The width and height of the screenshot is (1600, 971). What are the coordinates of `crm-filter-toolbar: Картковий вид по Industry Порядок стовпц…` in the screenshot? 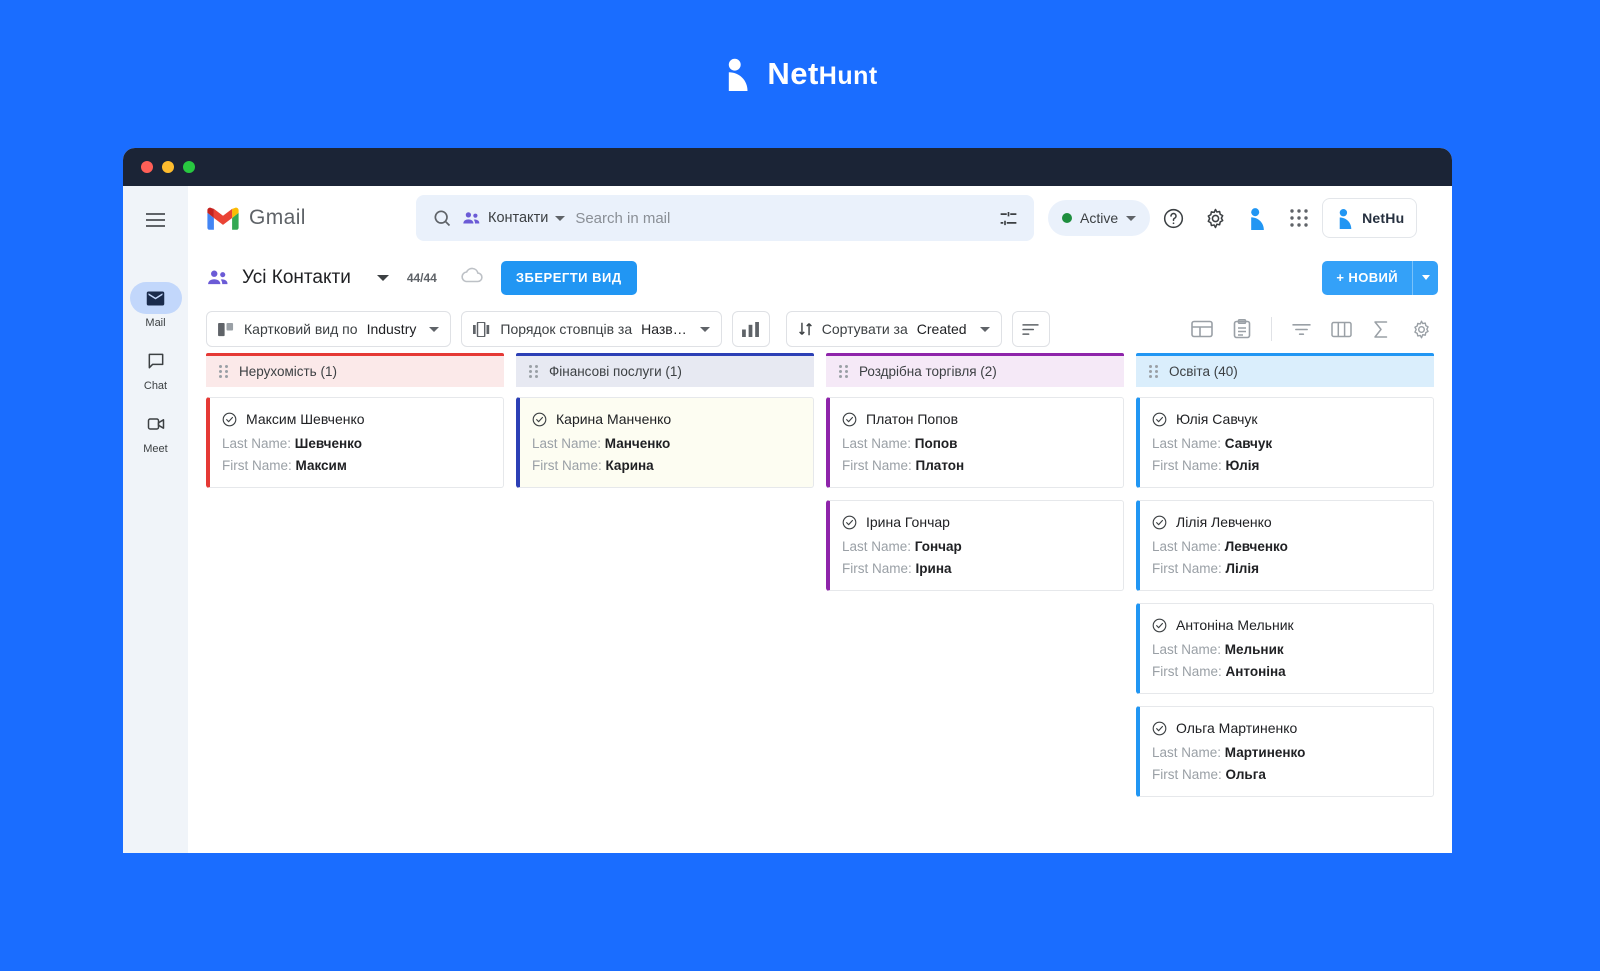 It's located at (820, 329).